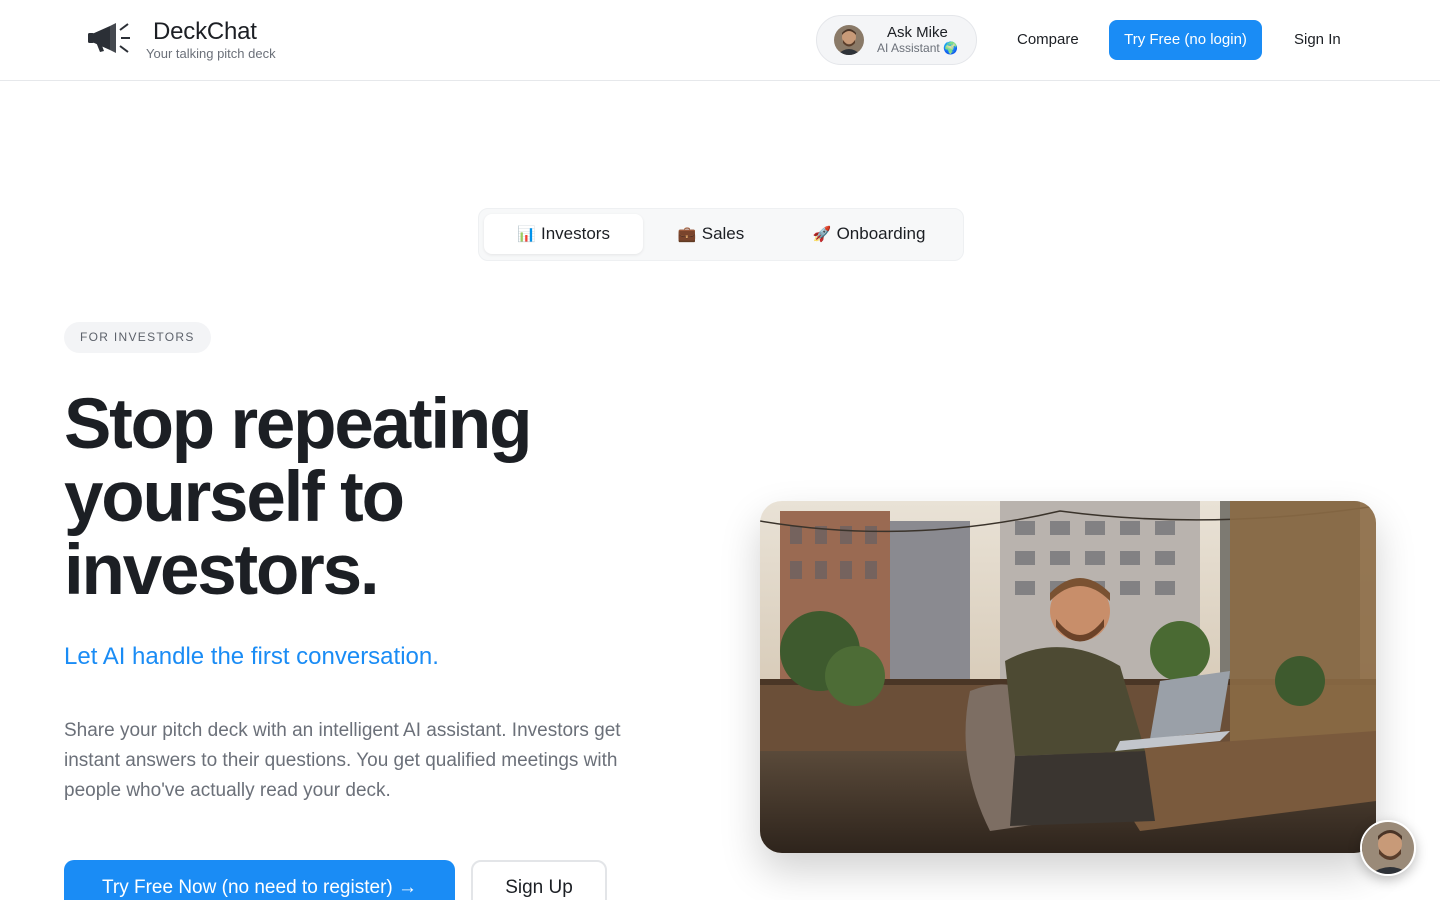 Image resolution: width=1440 pixels, height=900 pixels. I want to click on try-free-button: Try Free (no login), so click(1185, 40).